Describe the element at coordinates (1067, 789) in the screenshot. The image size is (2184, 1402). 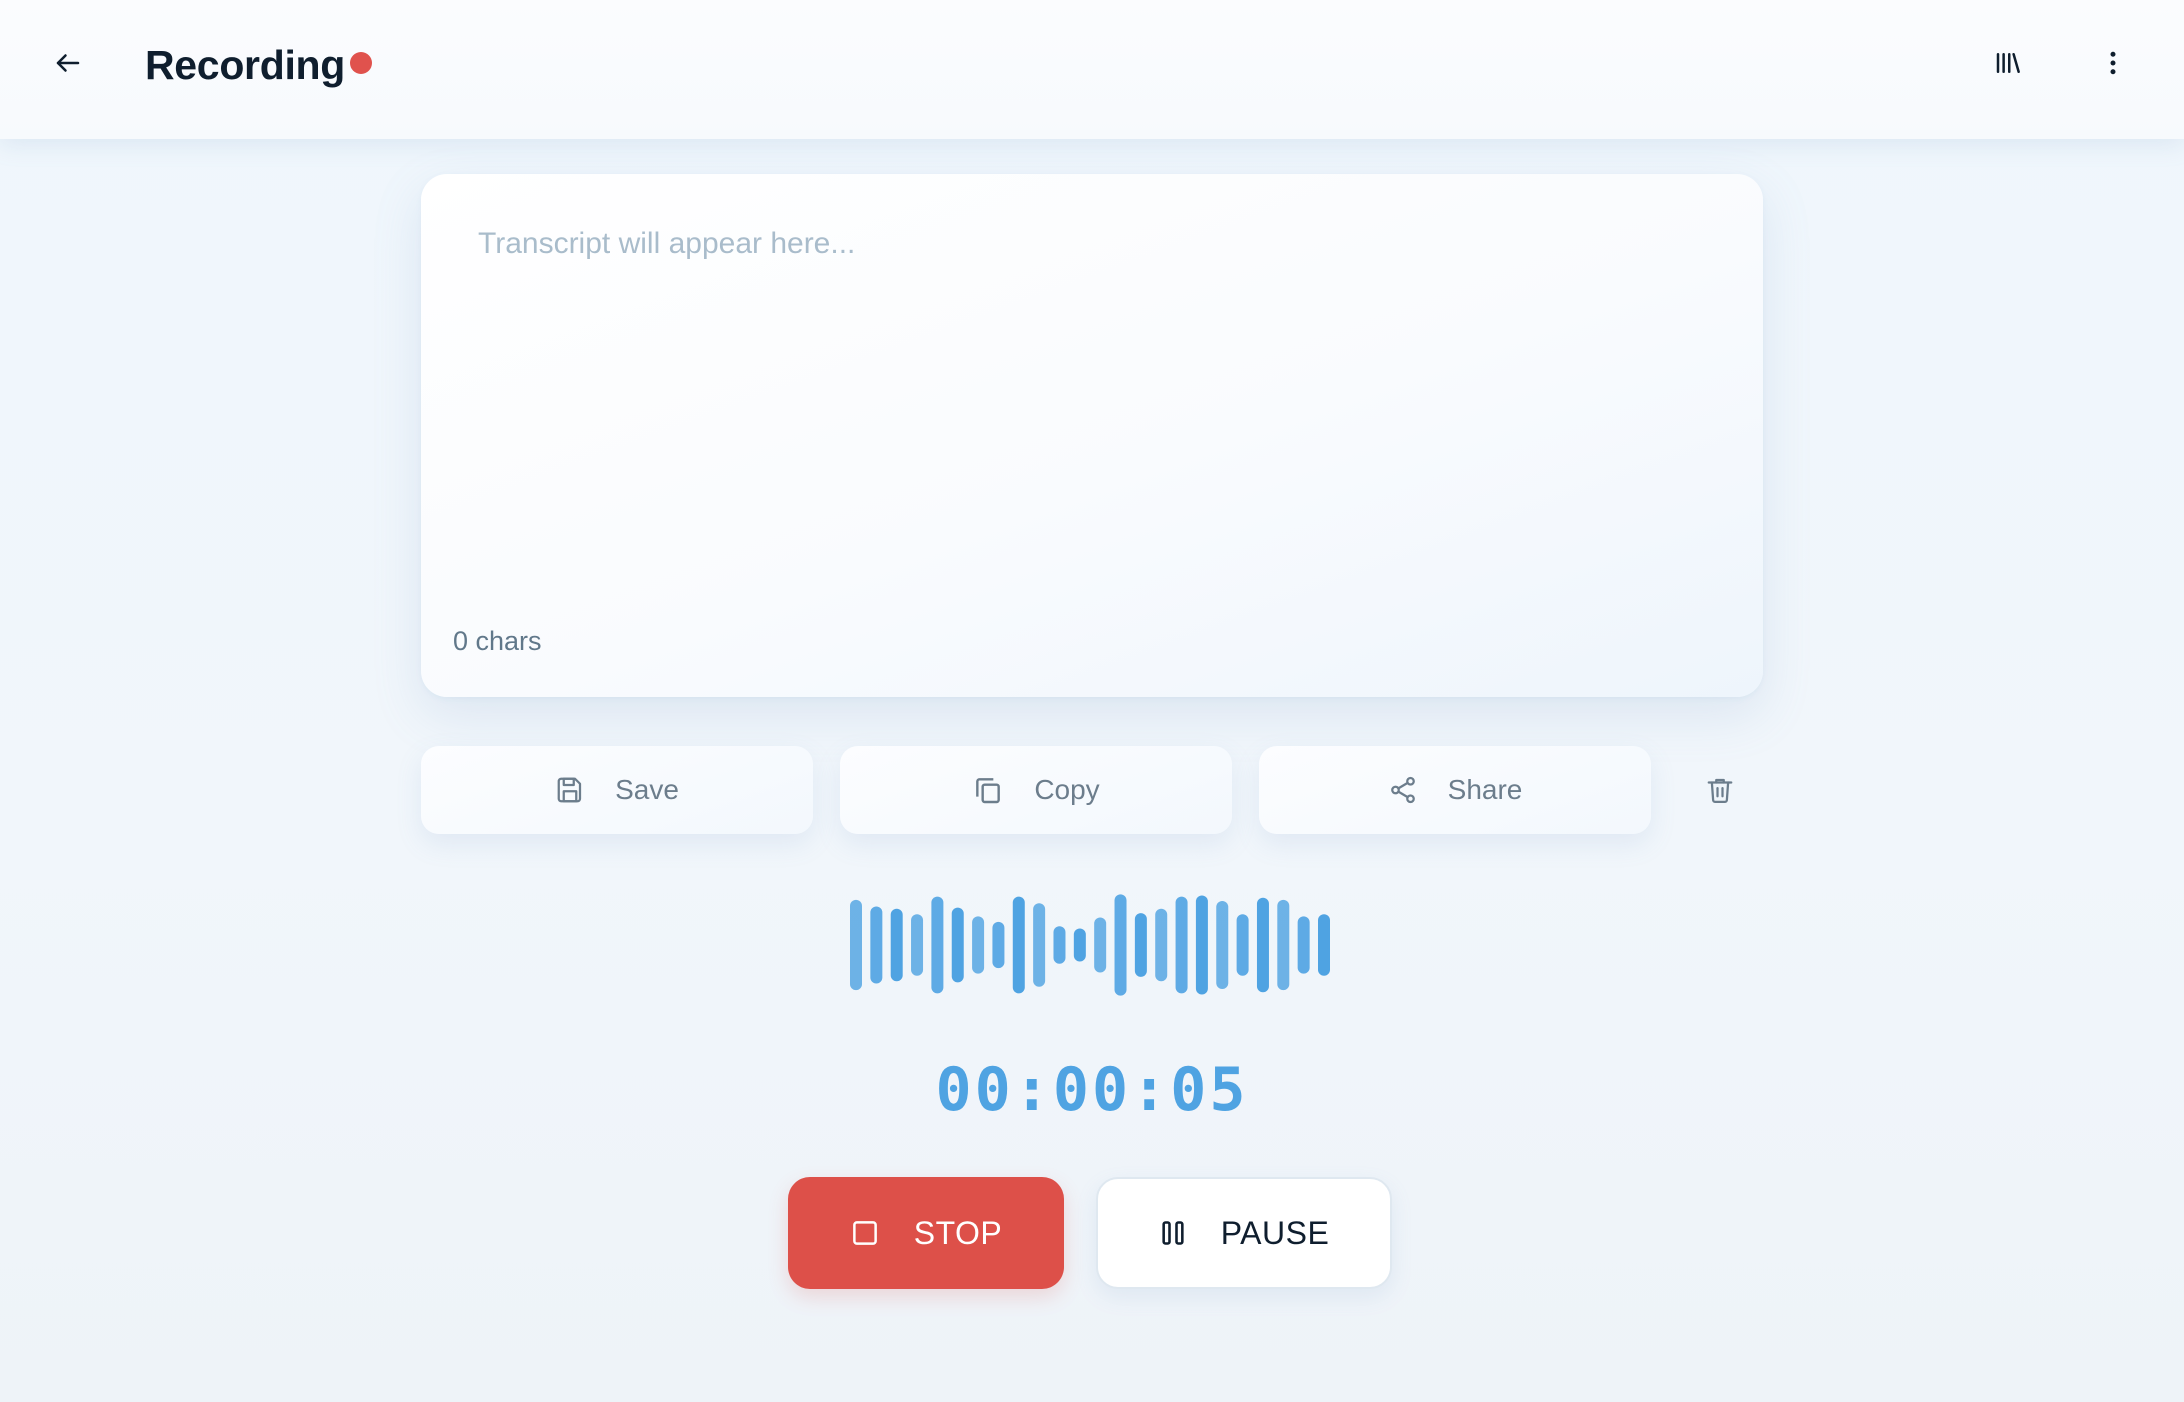
I see `copy-label: Copy` at that location.